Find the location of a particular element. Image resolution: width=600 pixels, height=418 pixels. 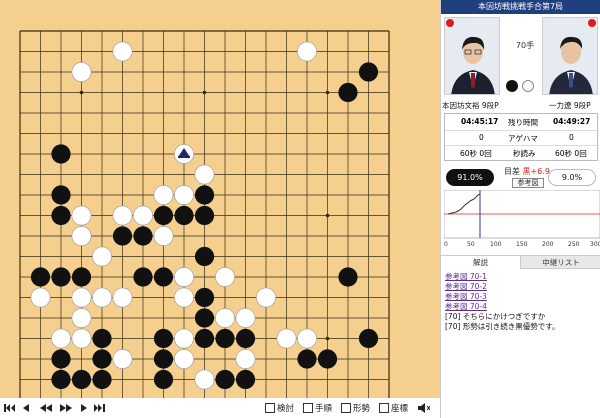

white-stone-icon is located at coordinates (528, 86).